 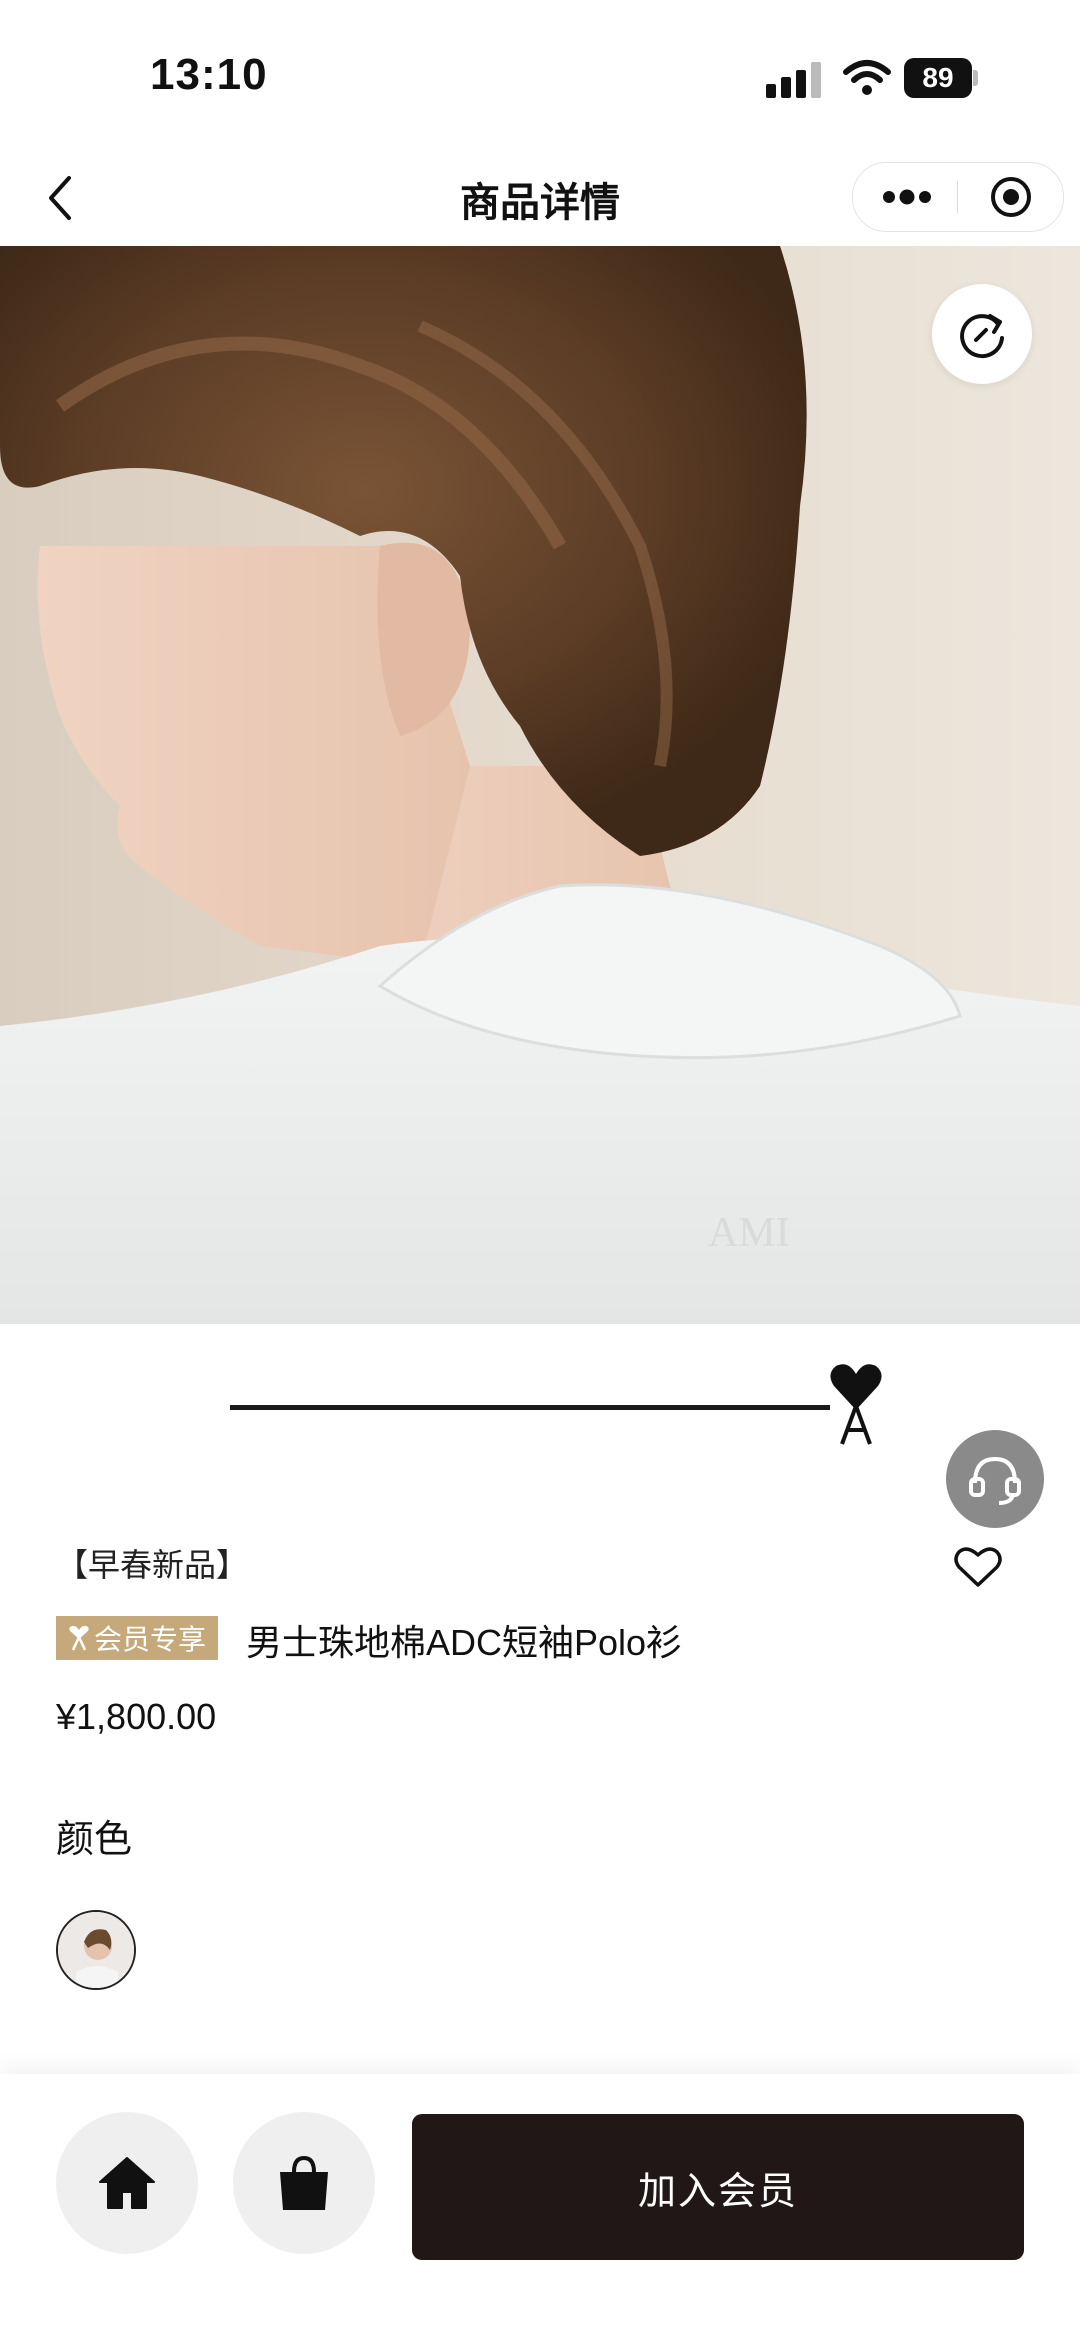 What do you see at coordinates (793, 80) in the screenshot?
I see `cellular-signal-icon` at bounding box center [793, 80].